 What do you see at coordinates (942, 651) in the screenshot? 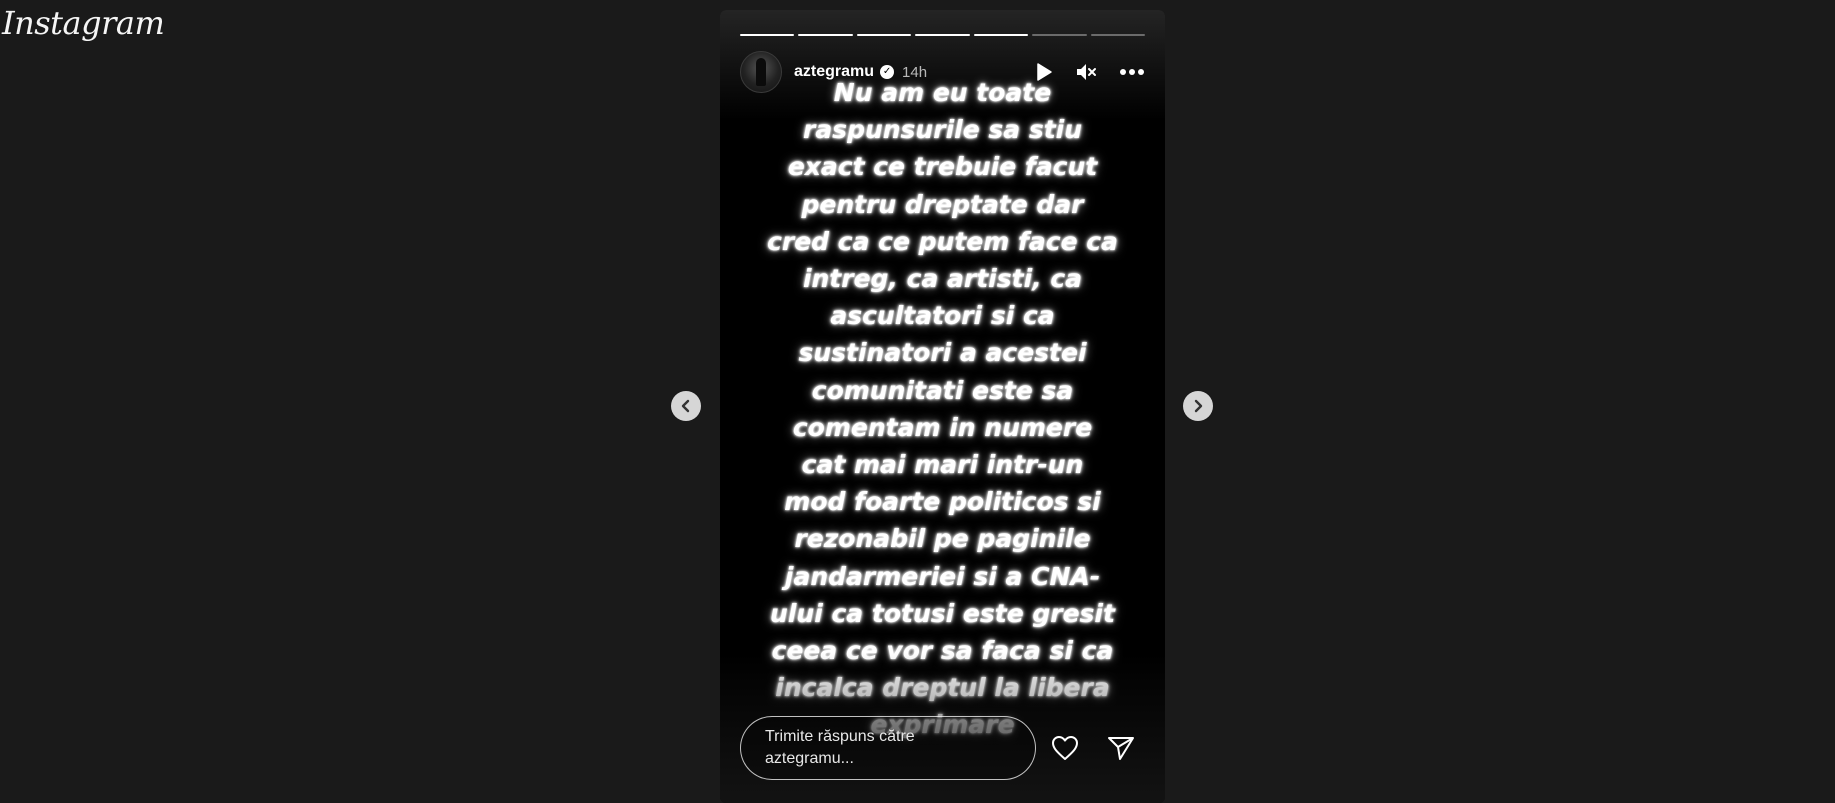
I see `story-text-line: ceea ce vor sa faca si ca` at bounding box center [942, 651].